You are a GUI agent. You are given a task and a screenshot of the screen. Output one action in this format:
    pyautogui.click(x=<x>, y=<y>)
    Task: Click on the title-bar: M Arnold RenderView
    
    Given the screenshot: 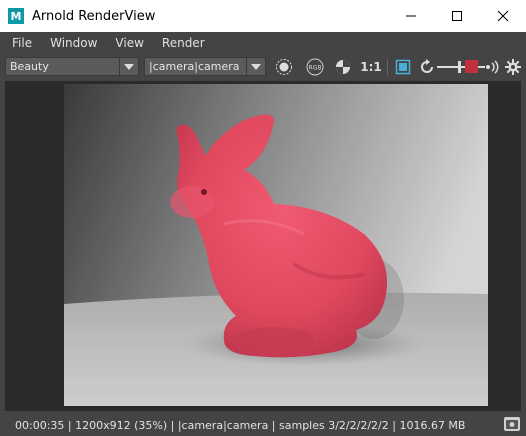 What is the action you would take?
    pyautogui.click(x=263, y=16)
    